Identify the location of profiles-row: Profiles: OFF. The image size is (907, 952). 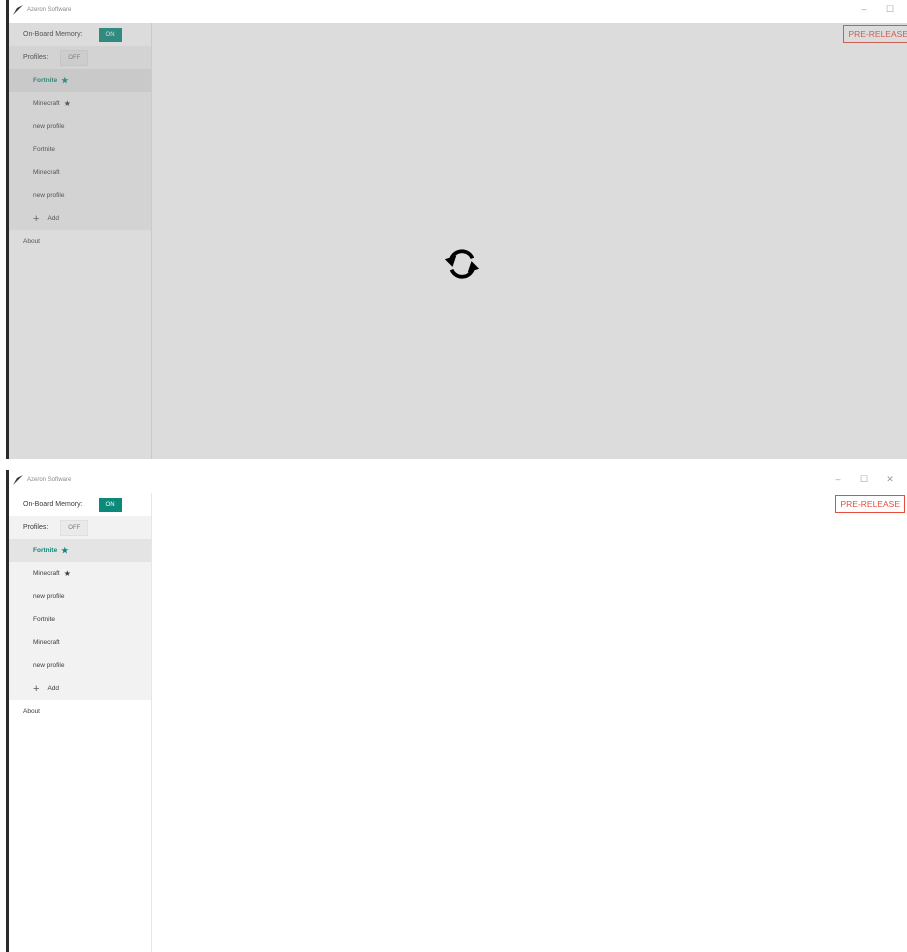
(80, 527).